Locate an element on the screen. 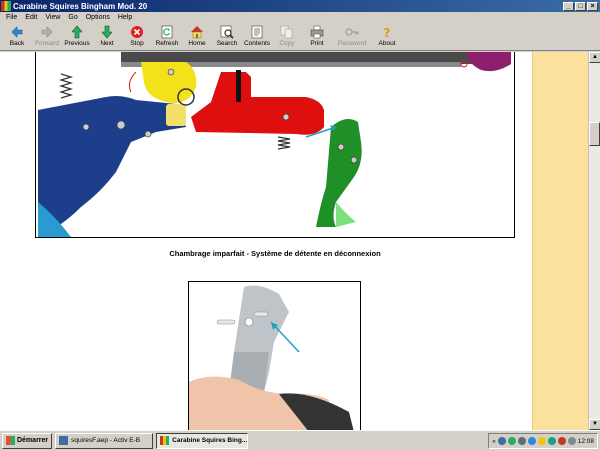 The height and width of the screenshot is (450, 600). tray-expand-icon: « is located at coordinates (494, 441).